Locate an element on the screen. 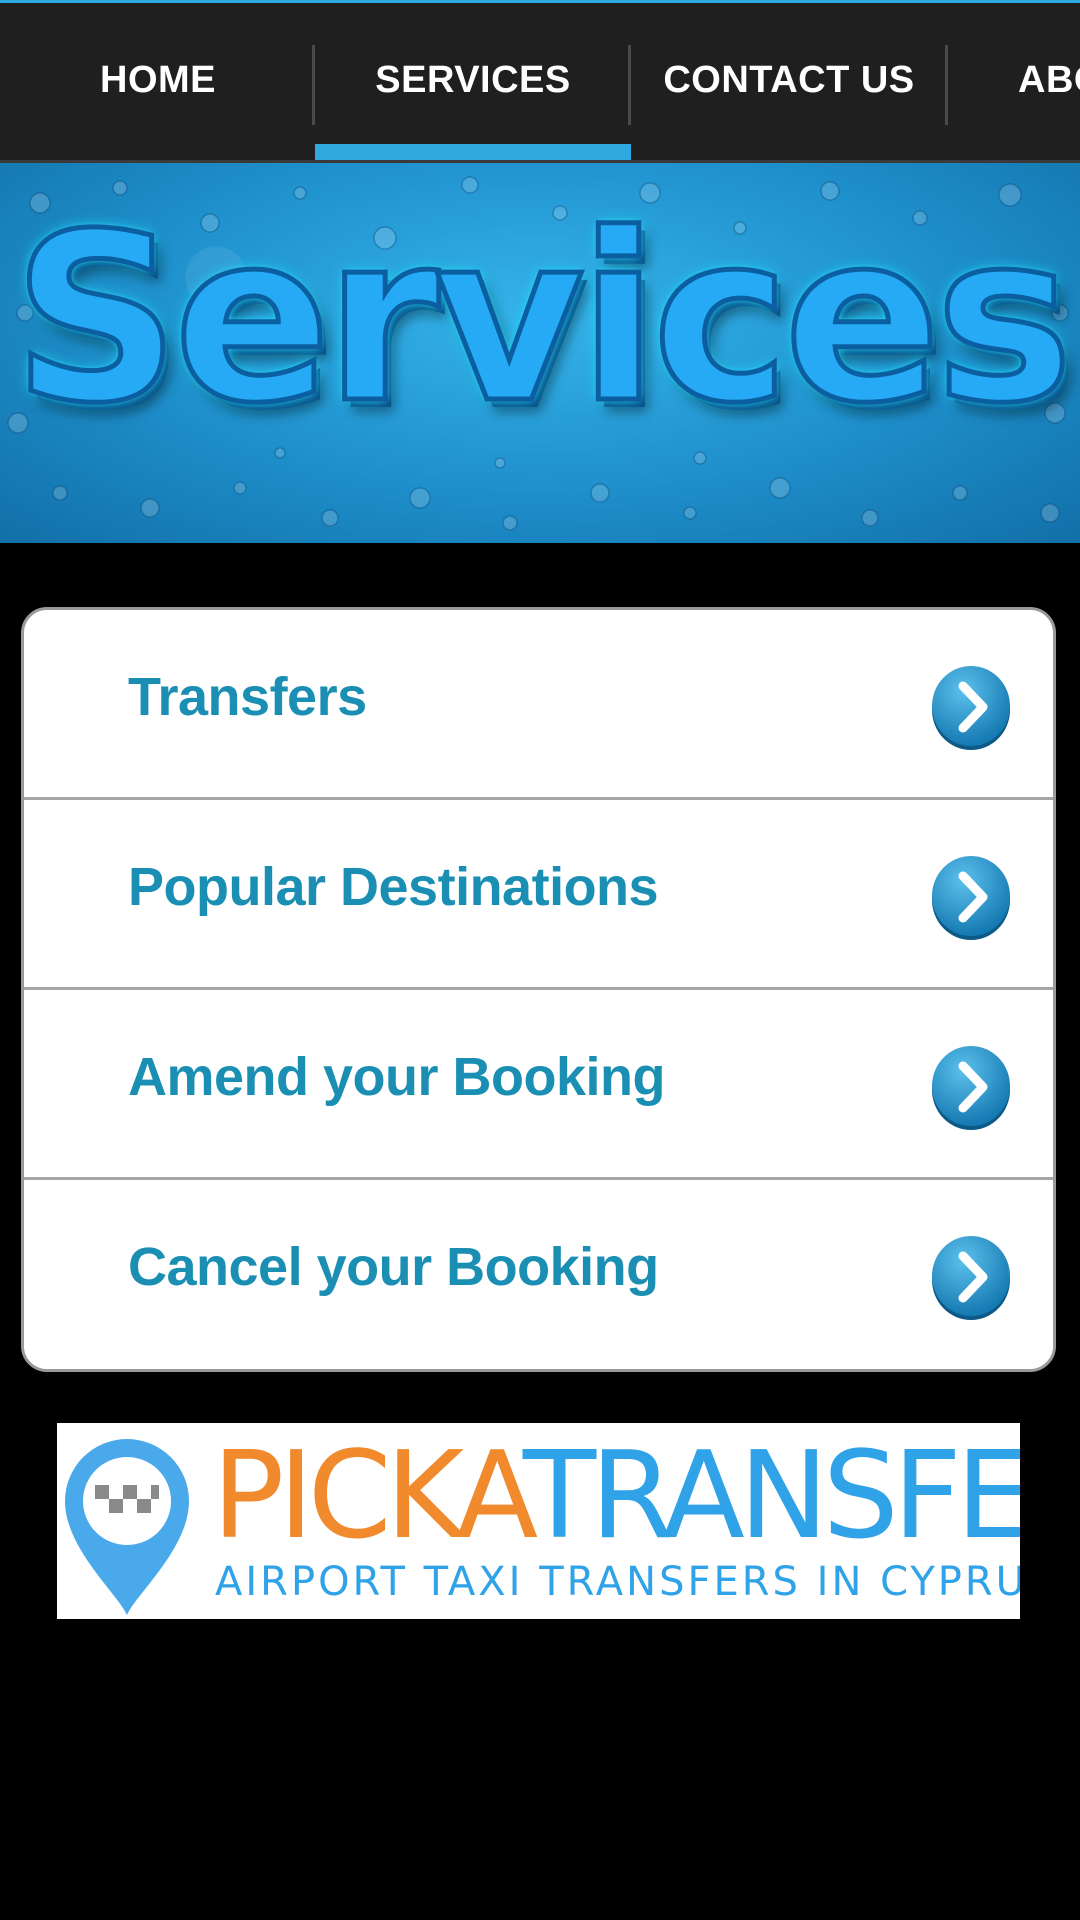 Image resolution: width=1080 pixels, height=1920 pixels. logo-wordmark-blue: TRANSFER is located at coordinates (771, 1496).